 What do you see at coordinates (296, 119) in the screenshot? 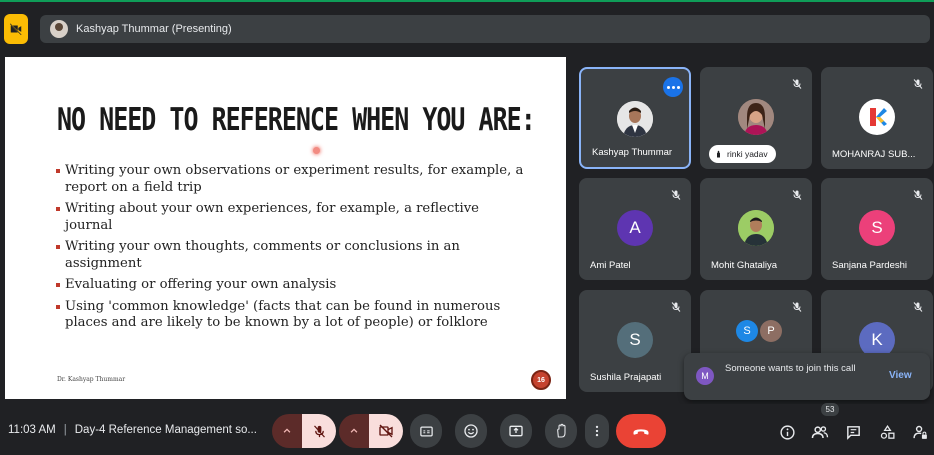
I see `slide-title: NO NEED TO REFERENCE WHEN YOU ARE:` at bounding box center [296, 119].